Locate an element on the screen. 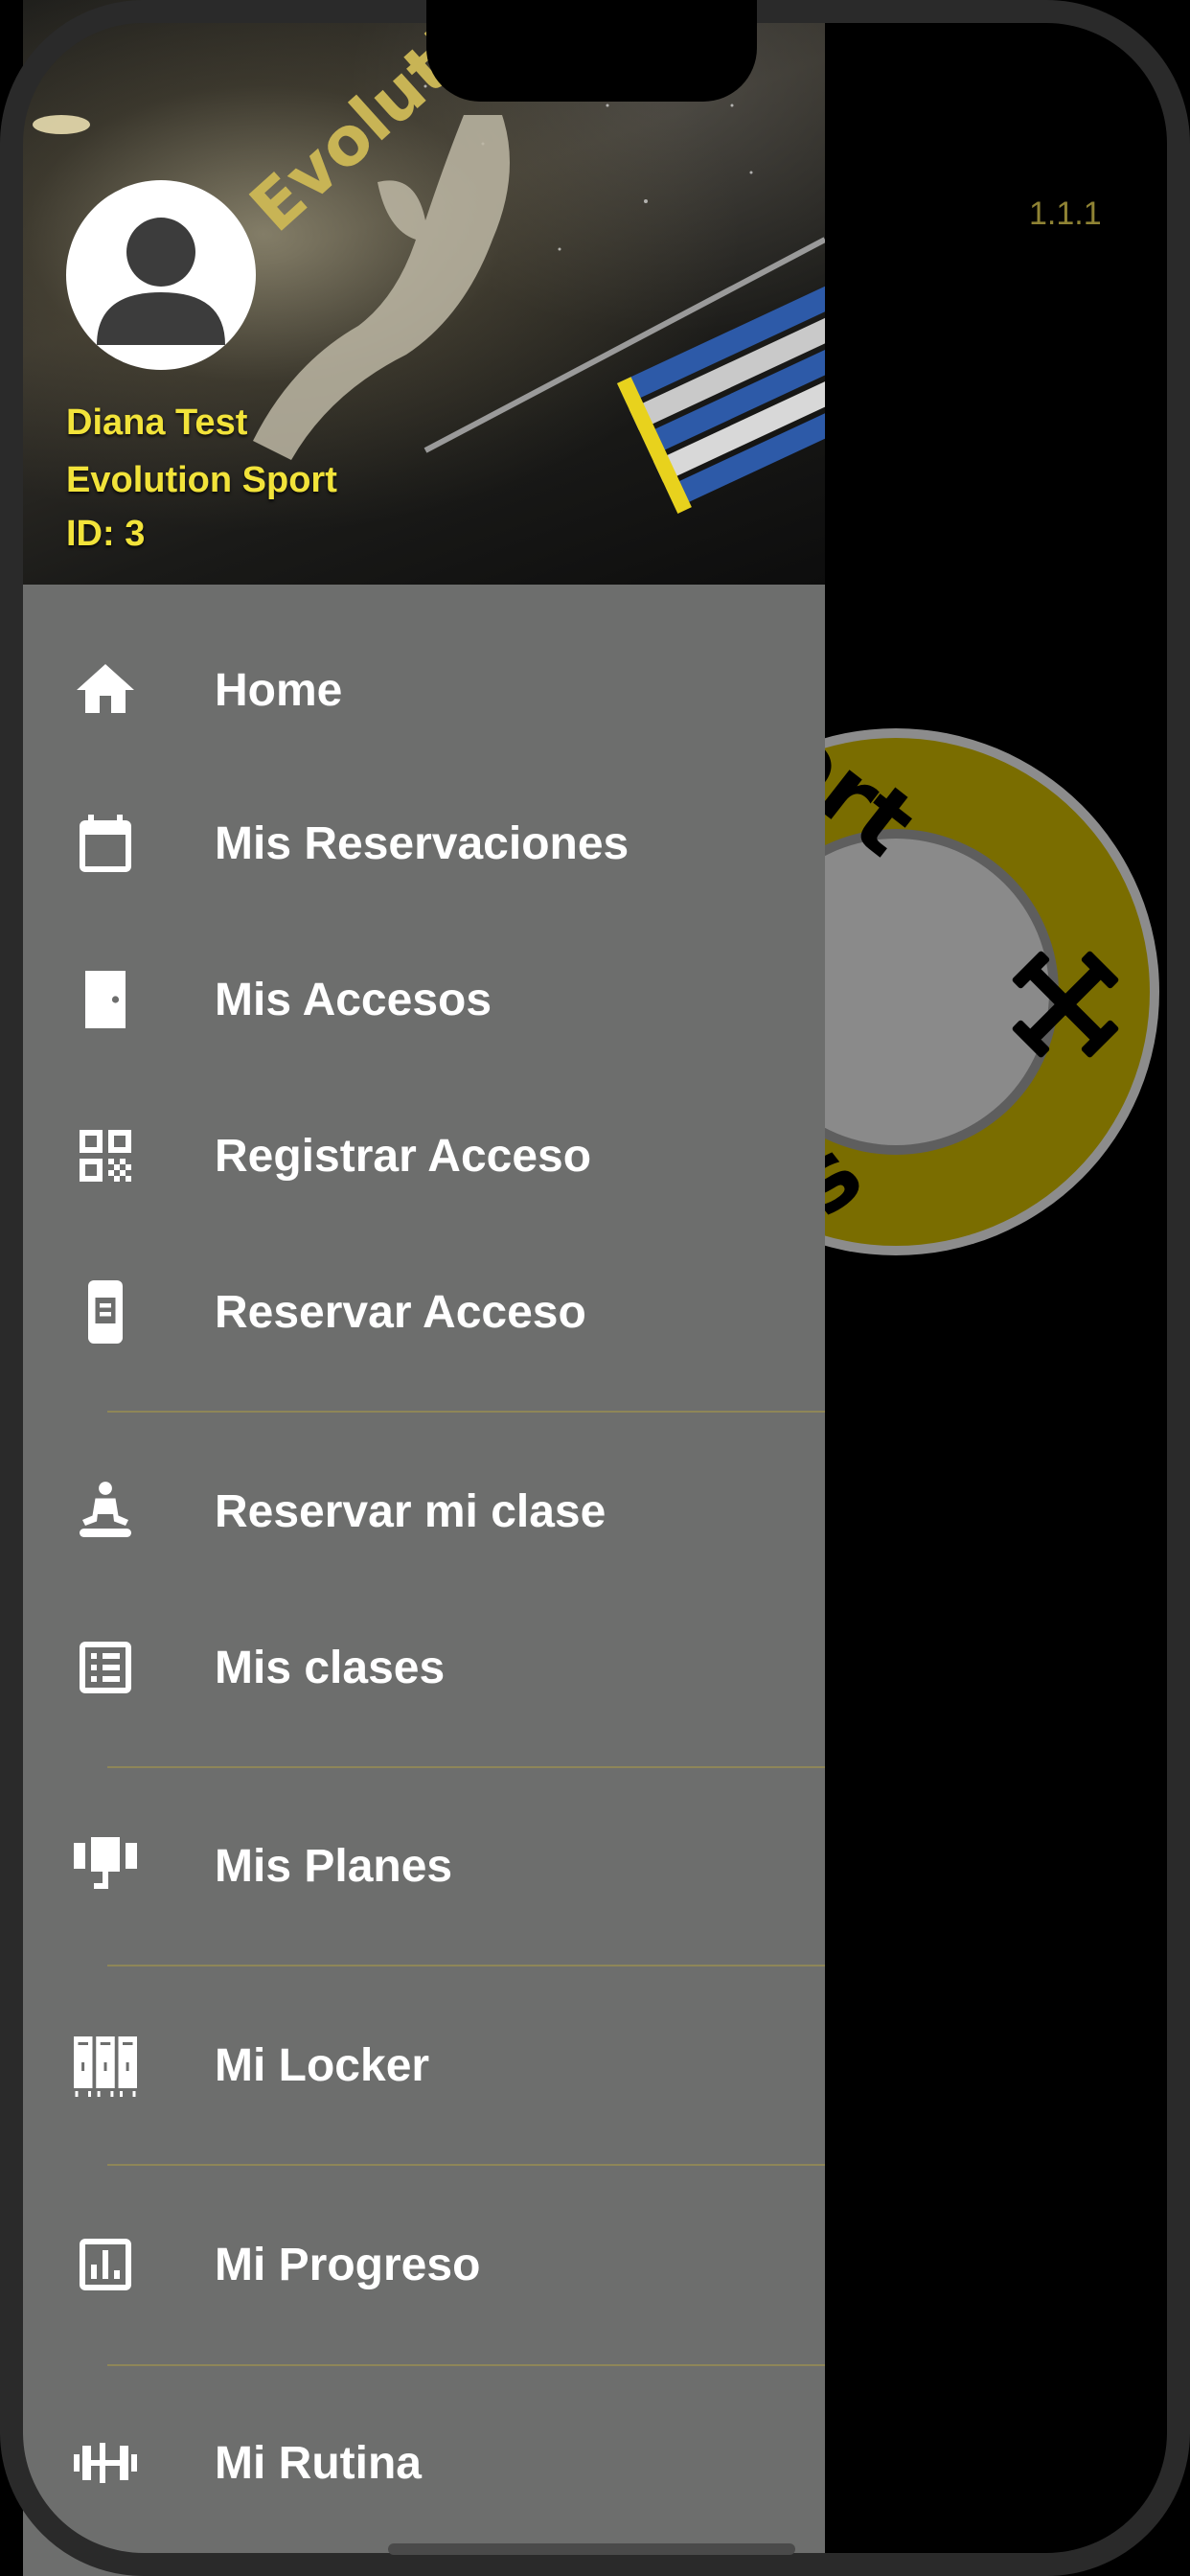 The image size is (1190, 2576). menu-item-label: Mis Planes is located at coordinates (334, 1866).